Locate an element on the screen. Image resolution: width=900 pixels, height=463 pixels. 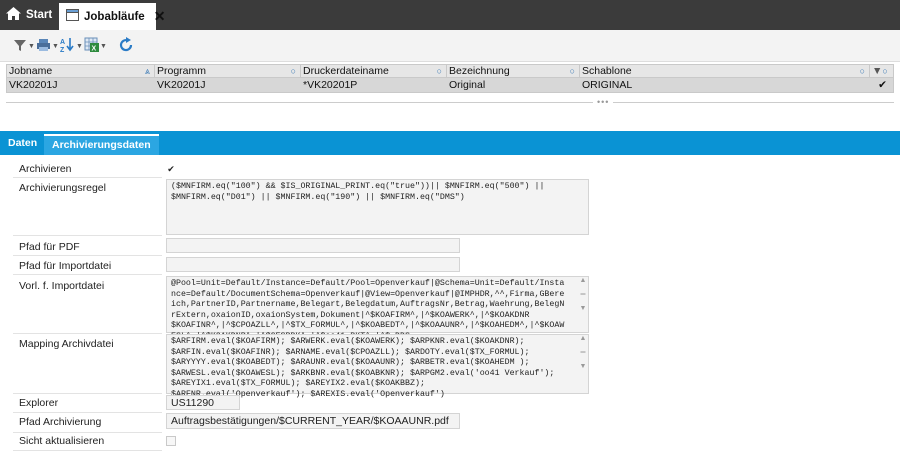
excel-icon: X is located at coordinates (91, 46).